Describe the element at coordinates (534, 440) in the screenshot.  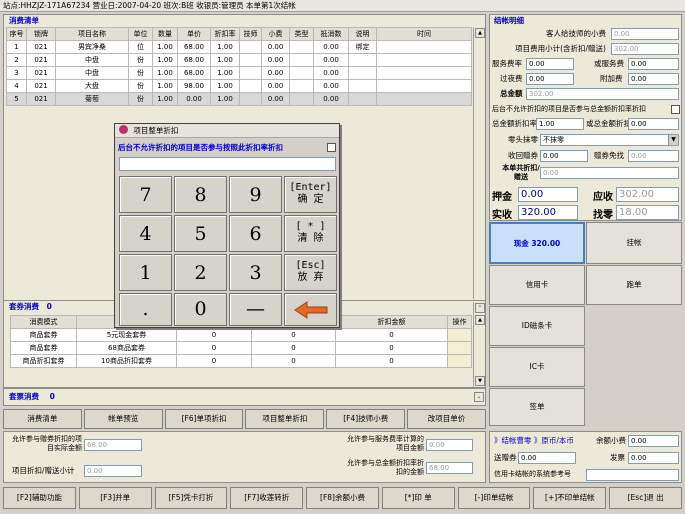
I see `settle-link: 》结帐曹零 》原币/本币` at that location.